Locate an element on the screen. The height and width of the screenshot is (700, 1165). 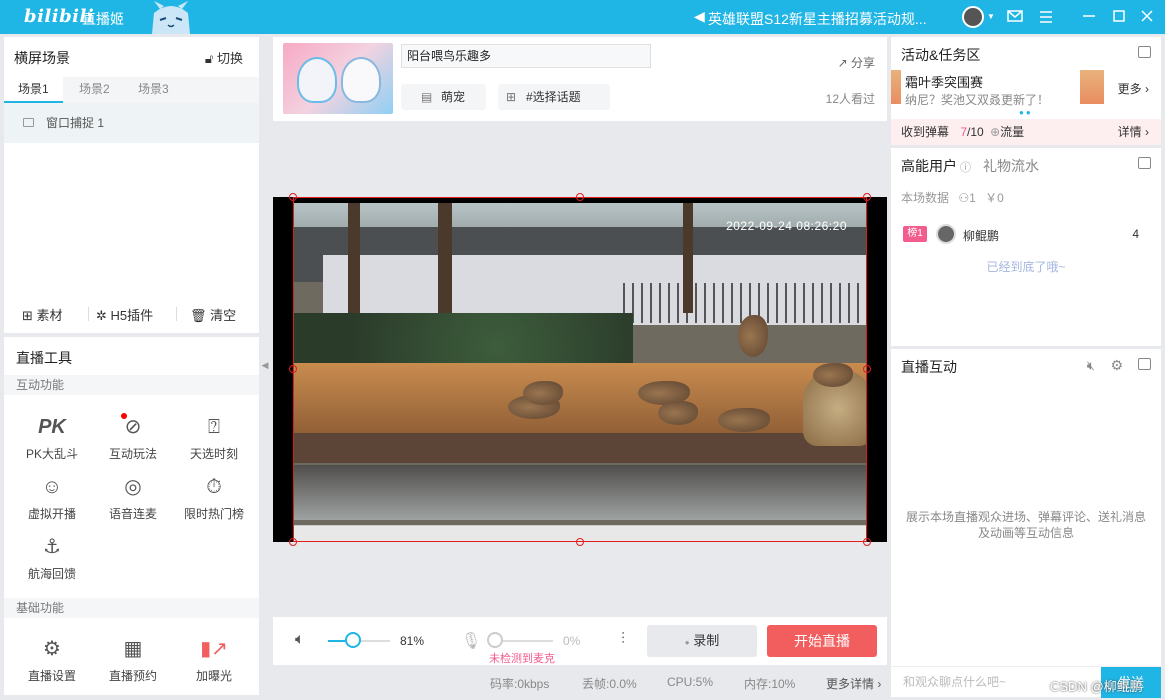
tool-boost-exposure: ▮↗ 加曝光 is located at coordinates (214, 660).